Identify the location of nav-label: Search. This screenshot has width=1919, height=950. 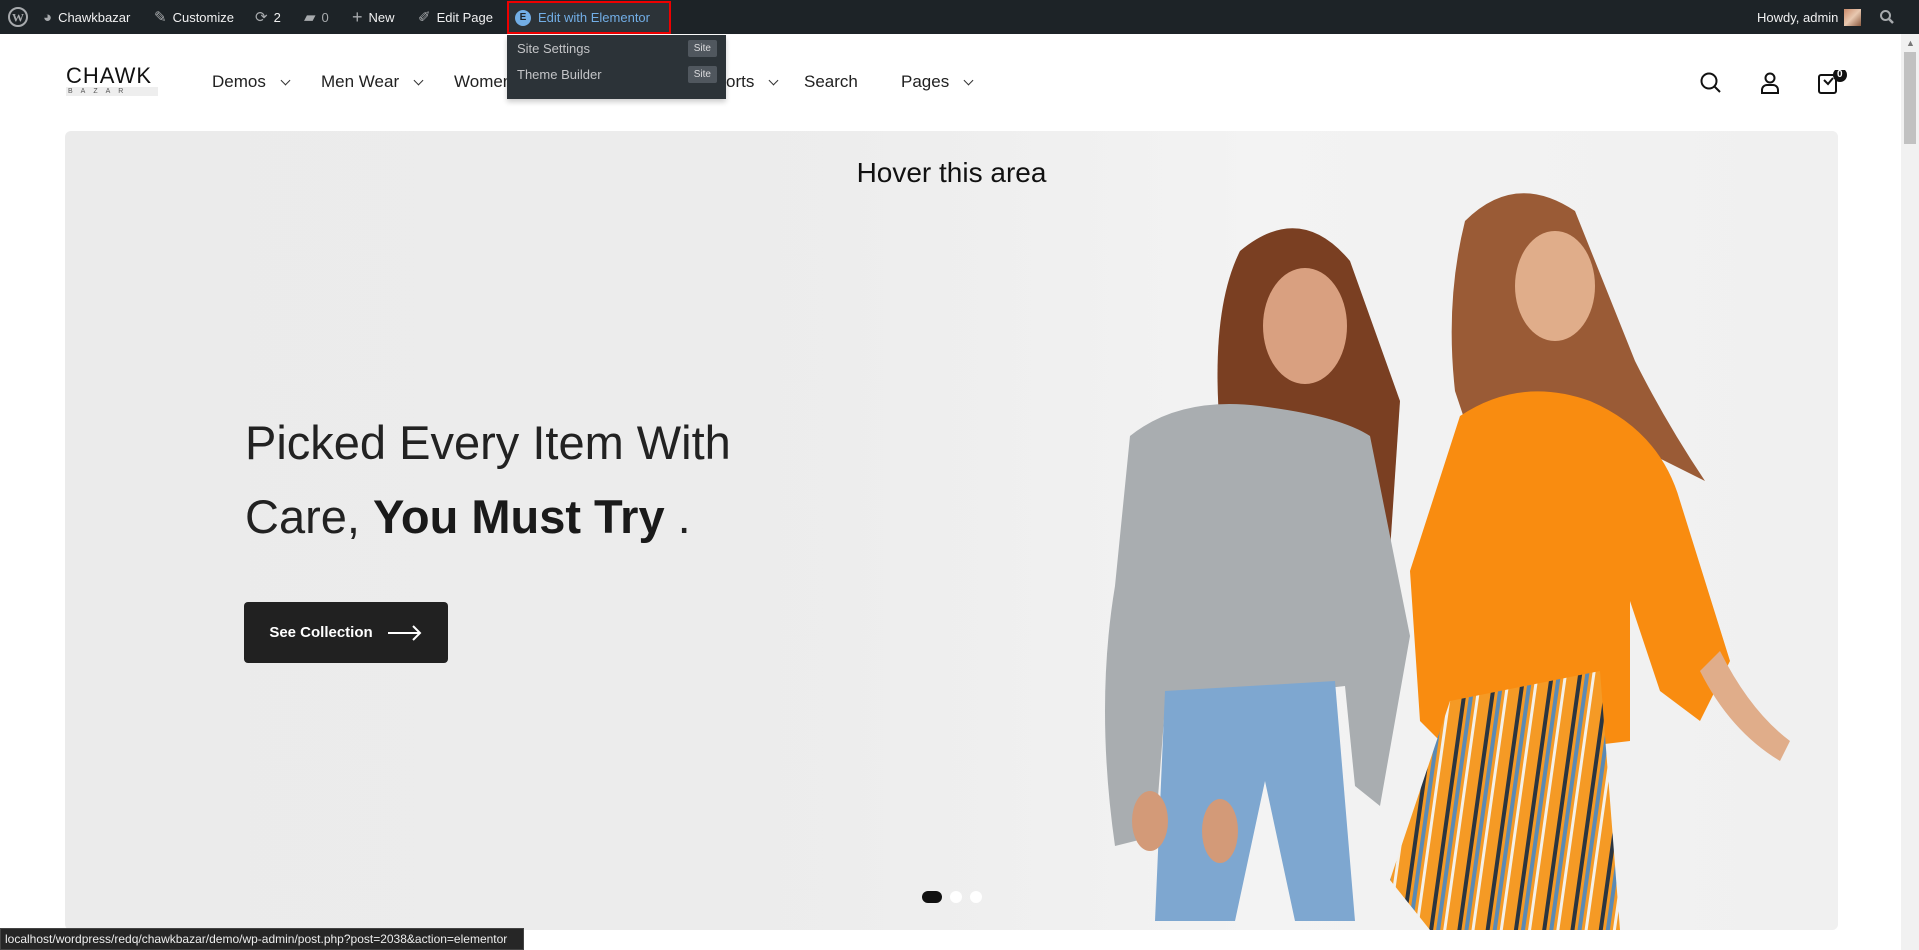
(831, 81).